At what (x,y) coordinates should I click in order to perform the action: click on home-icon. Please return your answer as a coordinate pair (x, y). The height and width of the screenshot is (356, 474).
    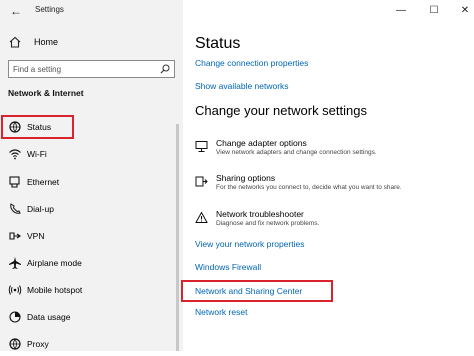
    Looking at the image, I should click on (15, 42).